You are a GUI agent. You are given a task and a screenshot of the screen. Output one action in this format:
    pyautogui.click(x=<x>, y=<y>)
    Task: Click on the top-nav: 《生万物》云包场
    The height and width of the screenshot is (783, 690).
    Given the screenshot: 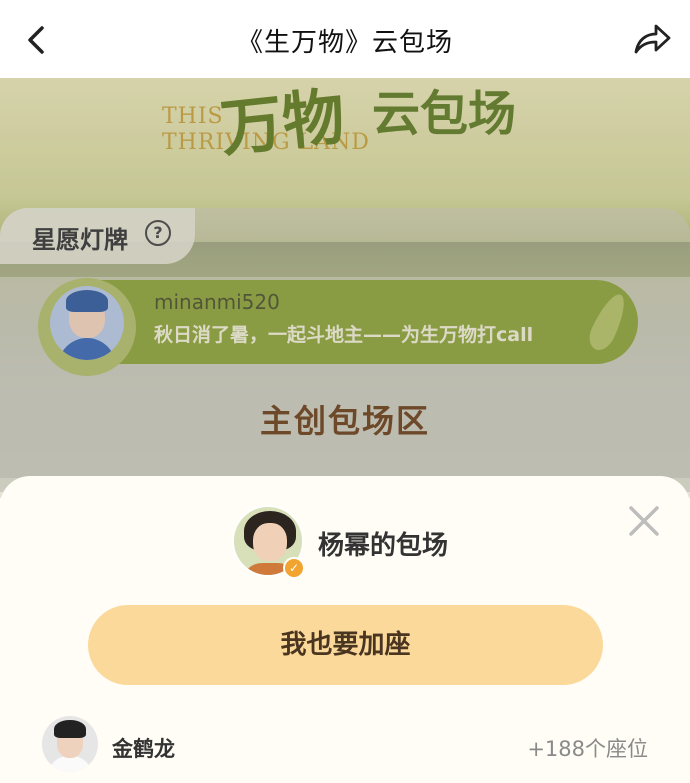 What is the action you would take?
    pyautogui.click(x=345, y=39)
    